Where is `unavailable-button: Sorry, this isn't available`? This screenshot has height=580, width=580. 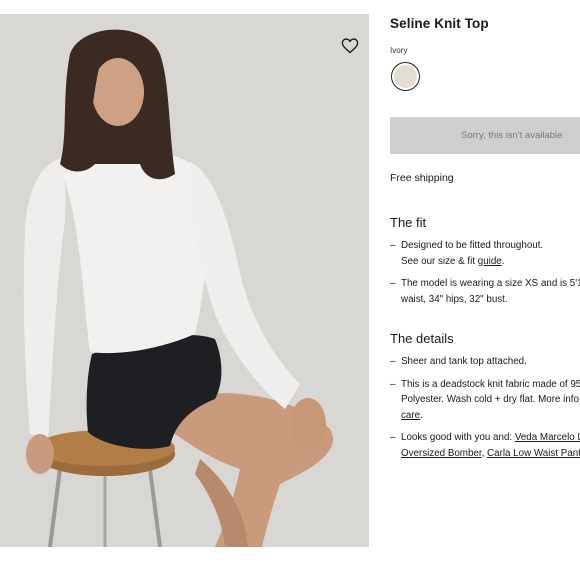
unavailable-button: Sorry, this isn't available is located at coordinates (485, 135).